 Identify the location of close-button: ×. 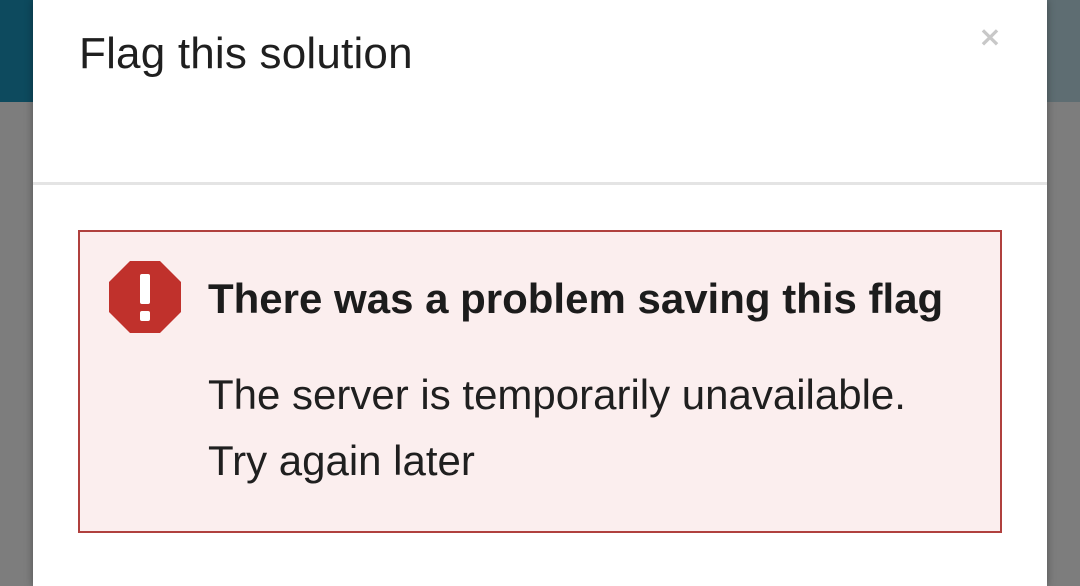
(990, 37).